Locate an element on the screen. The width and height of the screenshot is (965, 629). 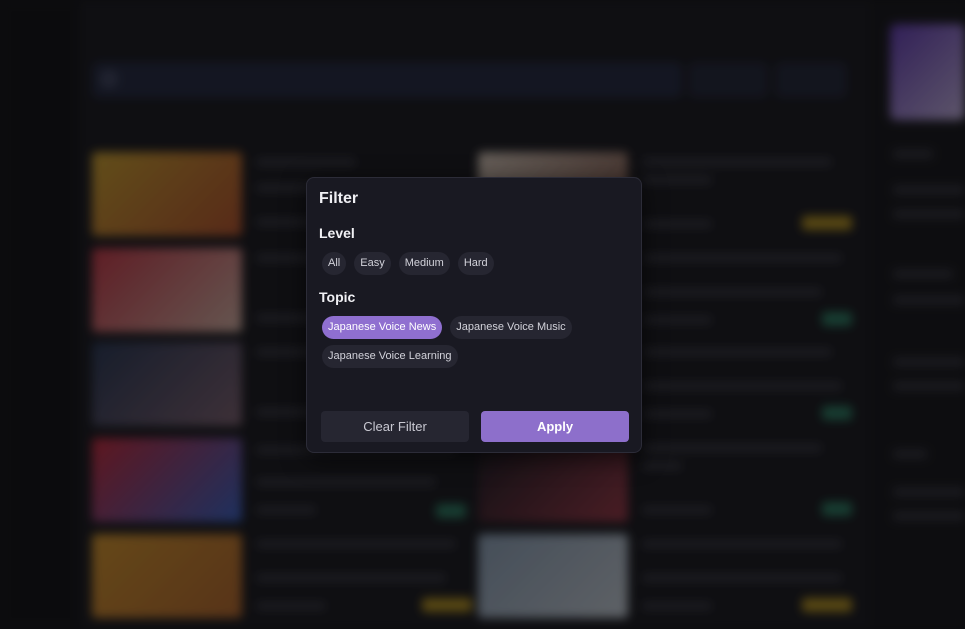
topic-chip-news: Japanese Voice News is located at coordinates (382, 327).